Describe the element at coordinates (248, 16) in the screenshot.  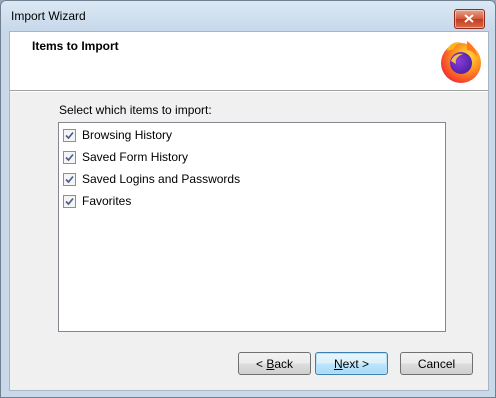
I see `title-bar: Import Wizard` at that location.